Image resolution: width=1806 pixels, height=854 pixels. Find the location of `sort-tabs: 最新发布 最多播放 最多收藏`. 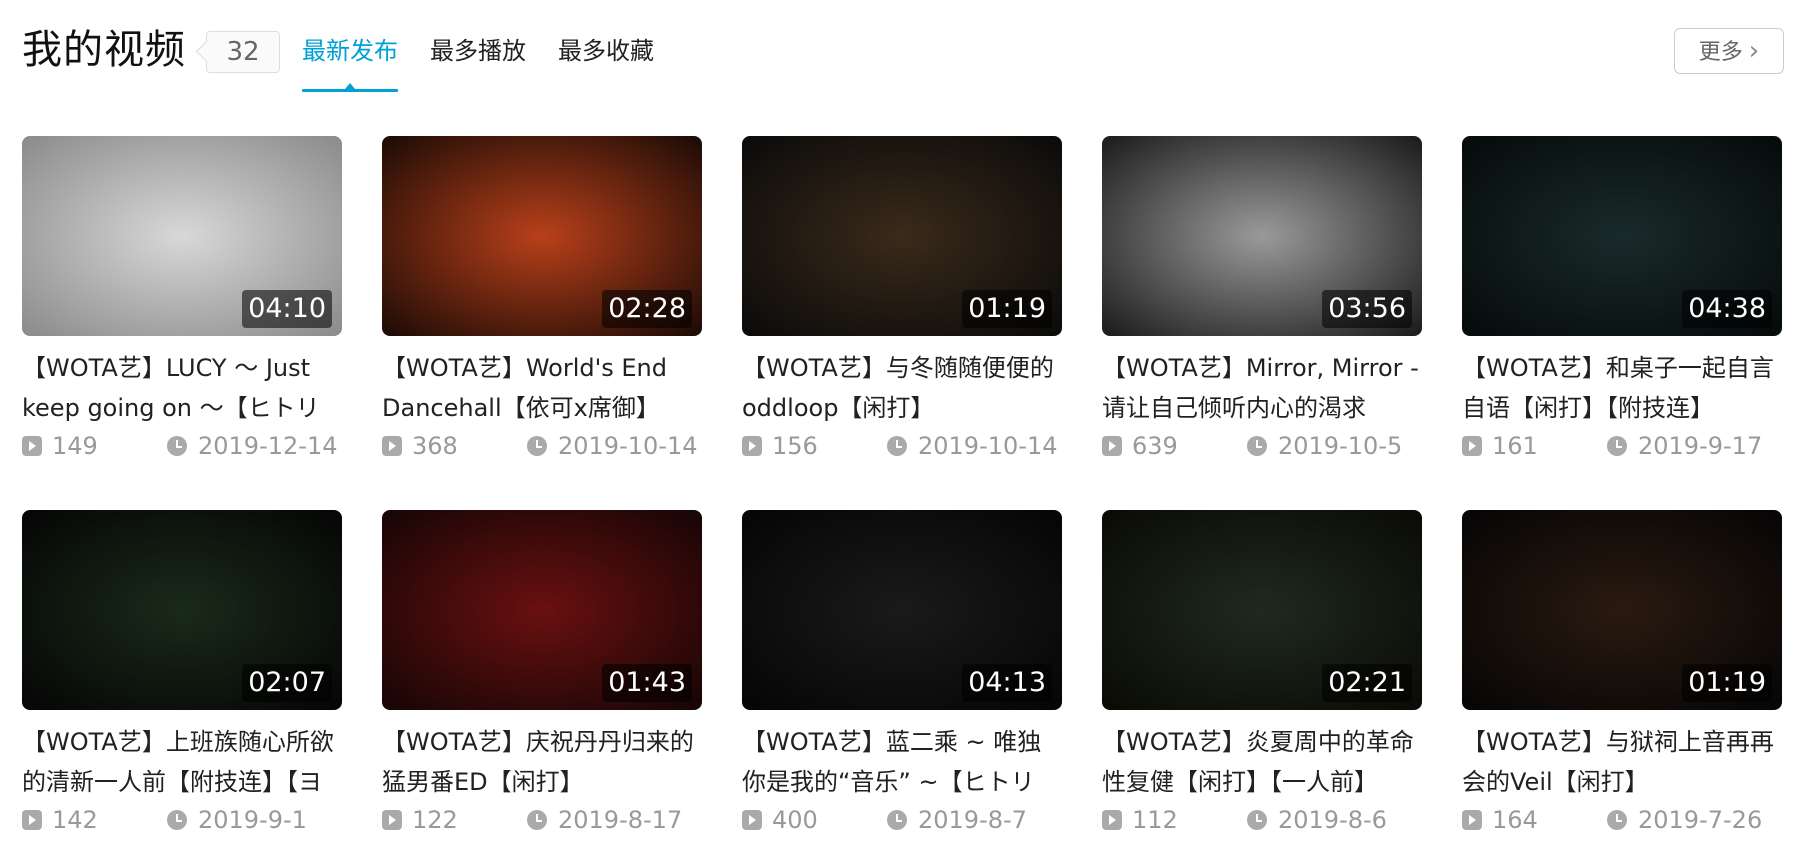

sort-tabs: 最新发布 最多播放 最多收藏 is located at coordinates (472, 62).